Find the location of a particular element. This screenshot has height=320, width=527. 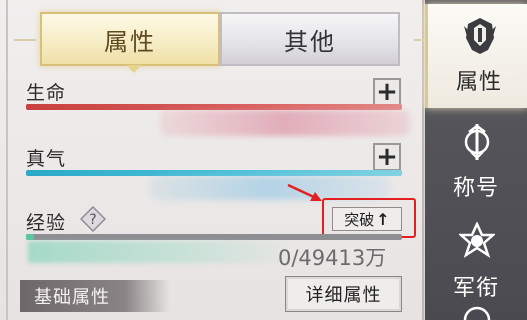

nav-item-more is located at coordinates (476, 310).